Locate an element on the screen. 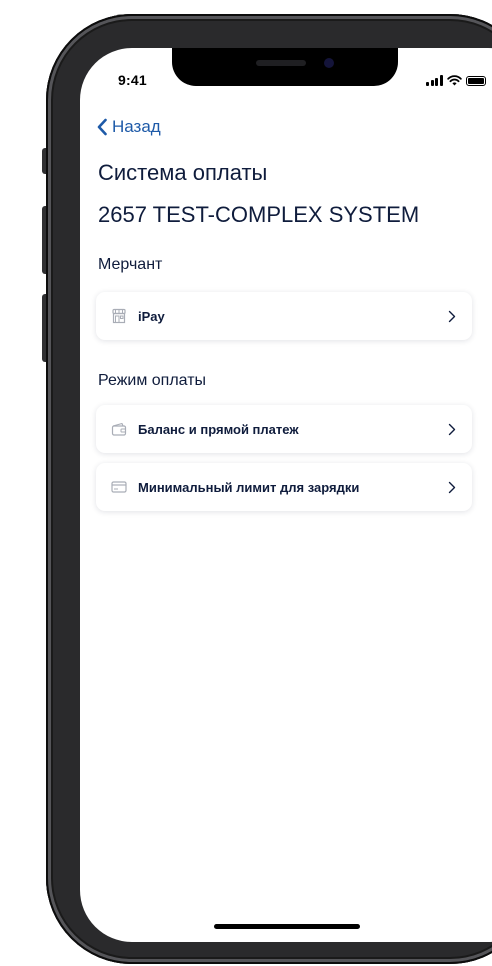 The height and width of the screenshot is (966, 492). wifi-icon is located at coordinates (454, 80).